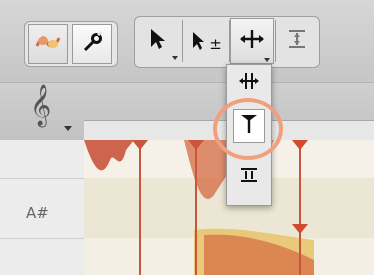 The image size is (374, 275). I want to click on wrench-icon, so click(92, 44).